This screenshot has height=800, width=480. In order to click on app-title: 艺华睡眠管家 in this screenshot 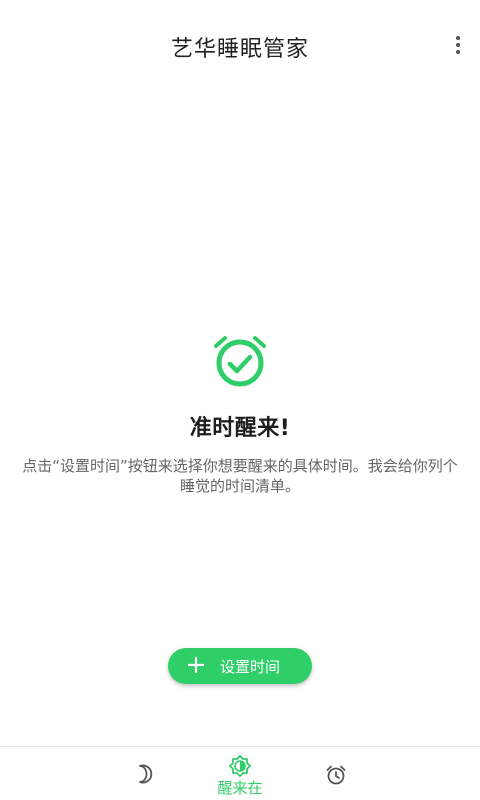, I will do `click(239, 49)`.